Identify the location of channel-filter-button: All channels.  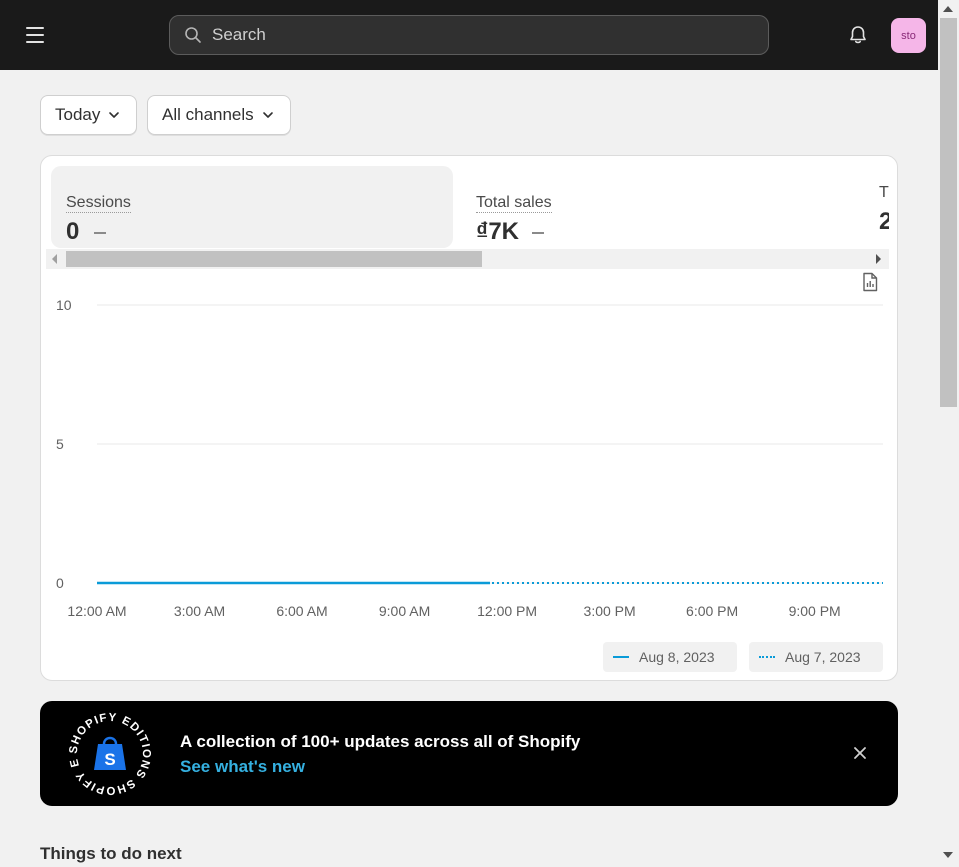
(219, 115).